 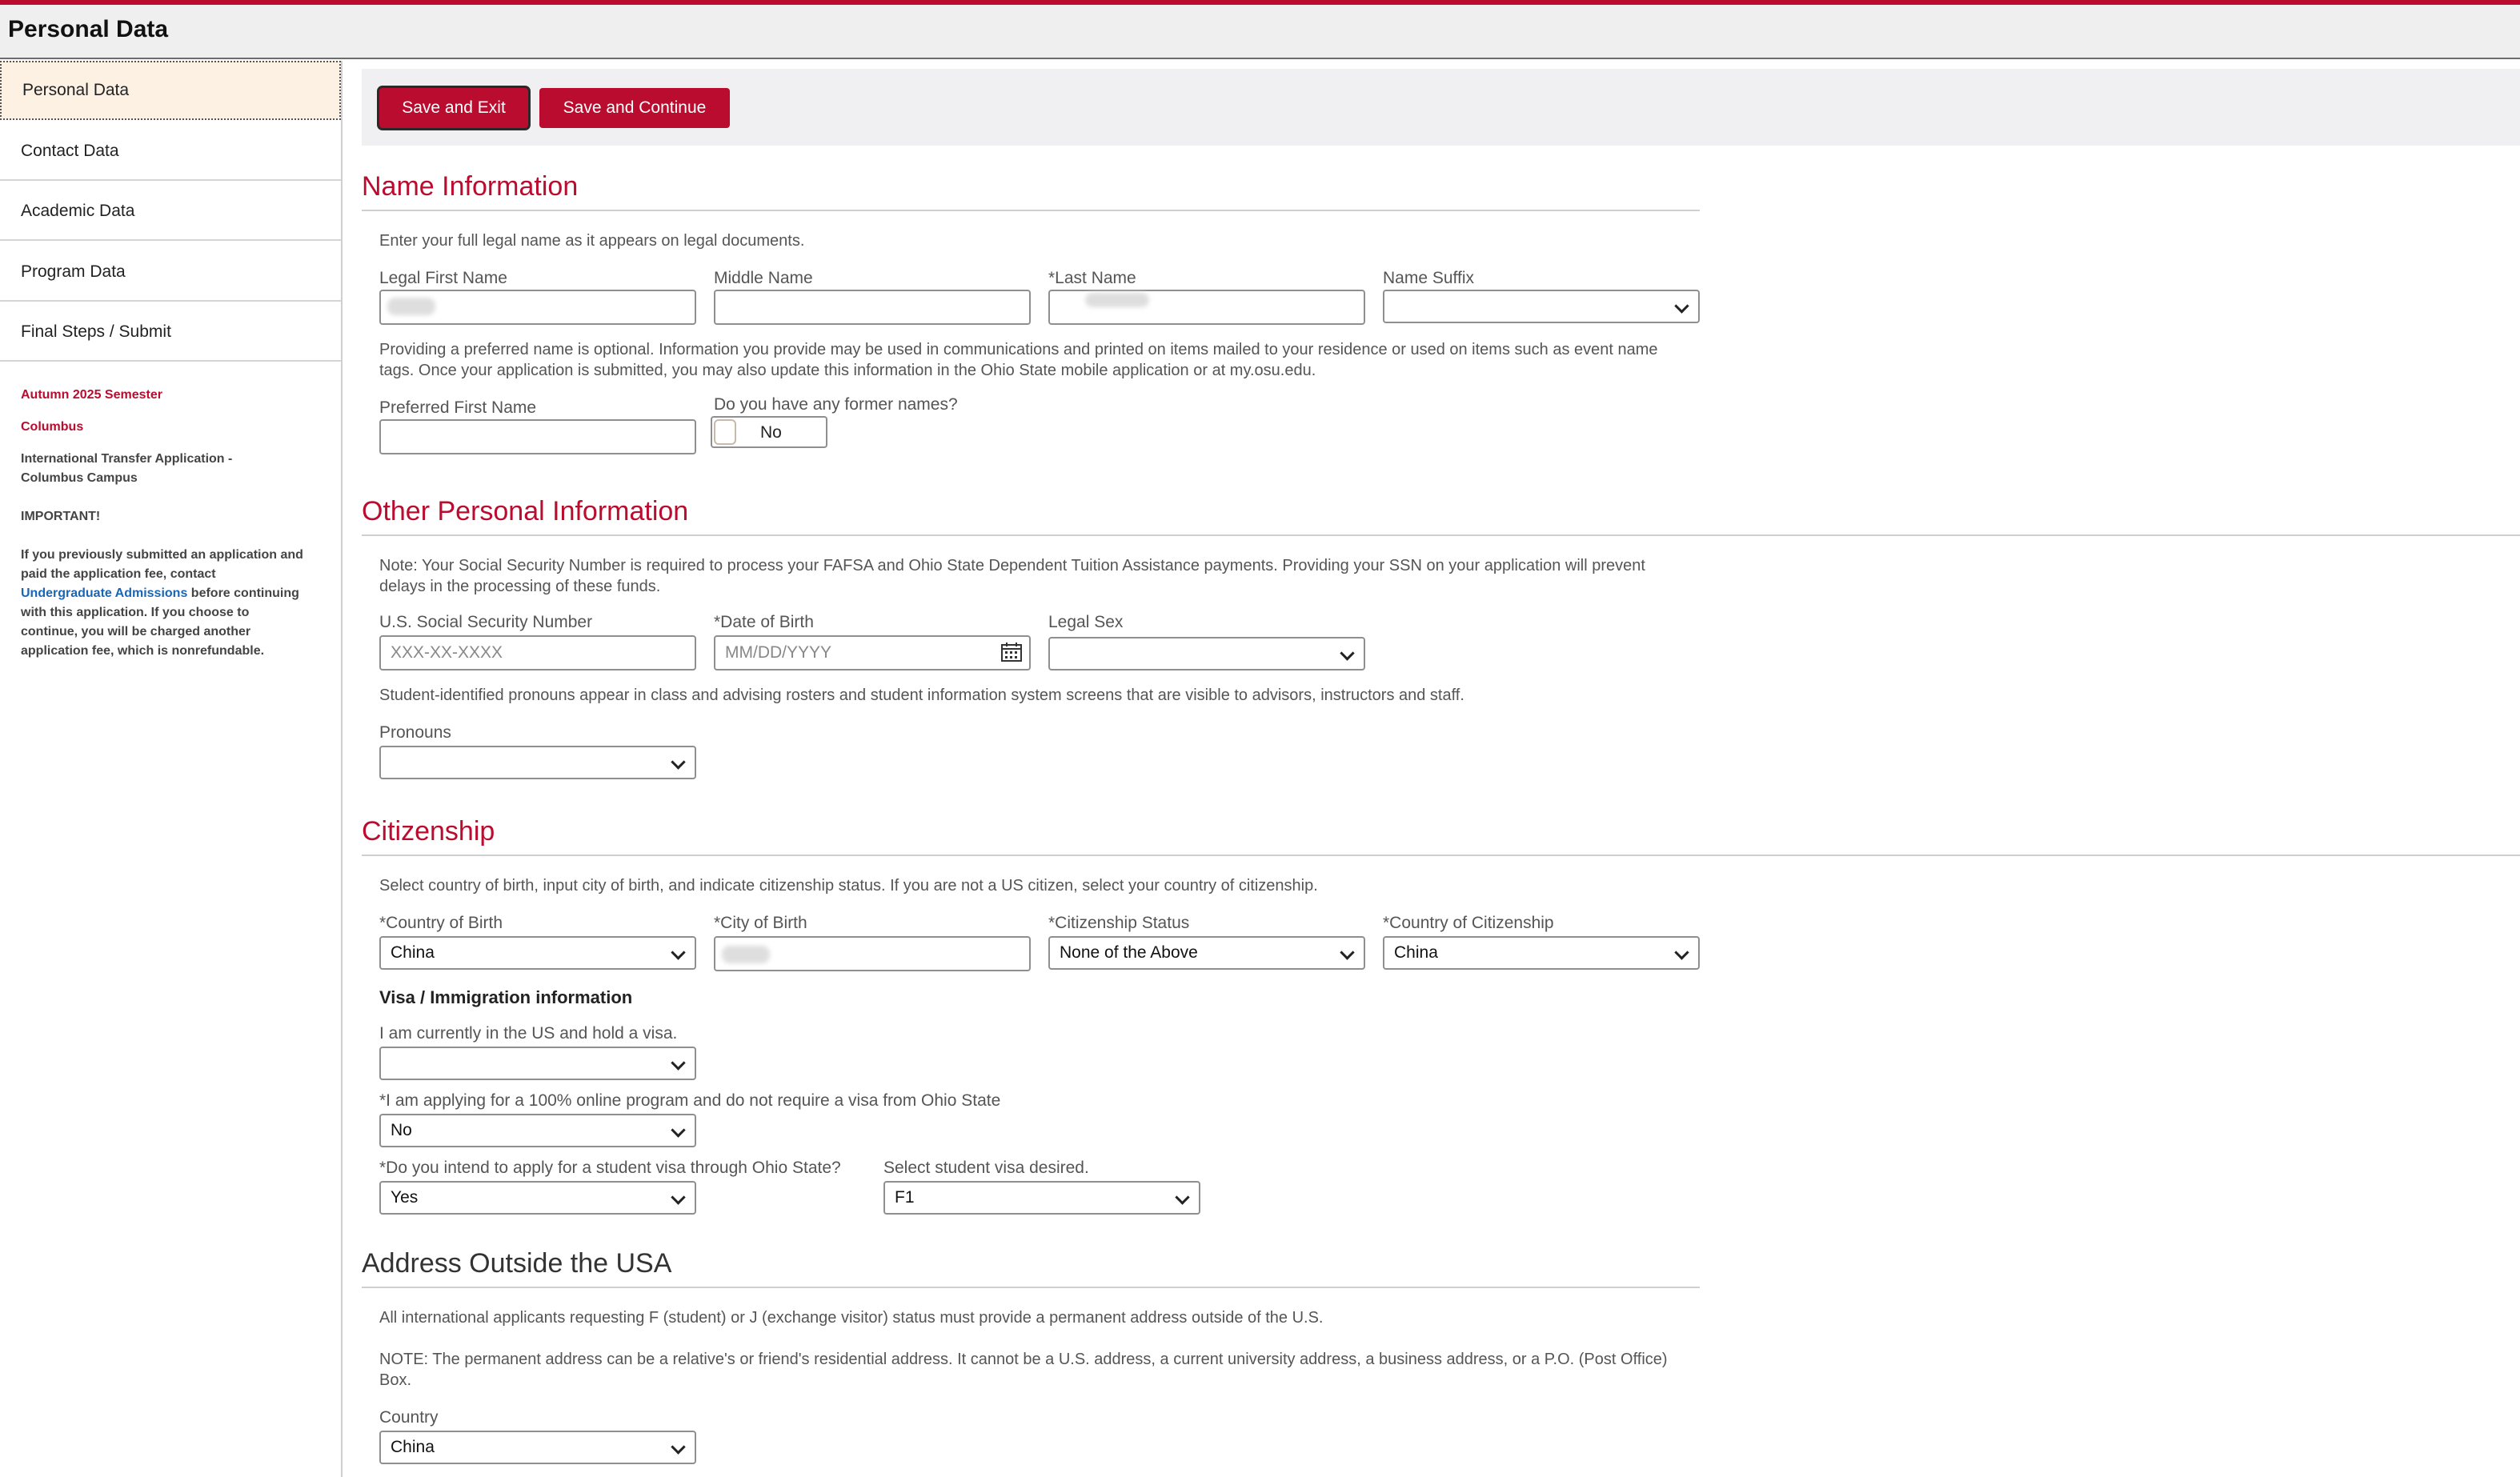 What do you see at coordinates (537, 953) in the screenshot?
I see `birth-country-select: China` at bounding box center [537, 953].